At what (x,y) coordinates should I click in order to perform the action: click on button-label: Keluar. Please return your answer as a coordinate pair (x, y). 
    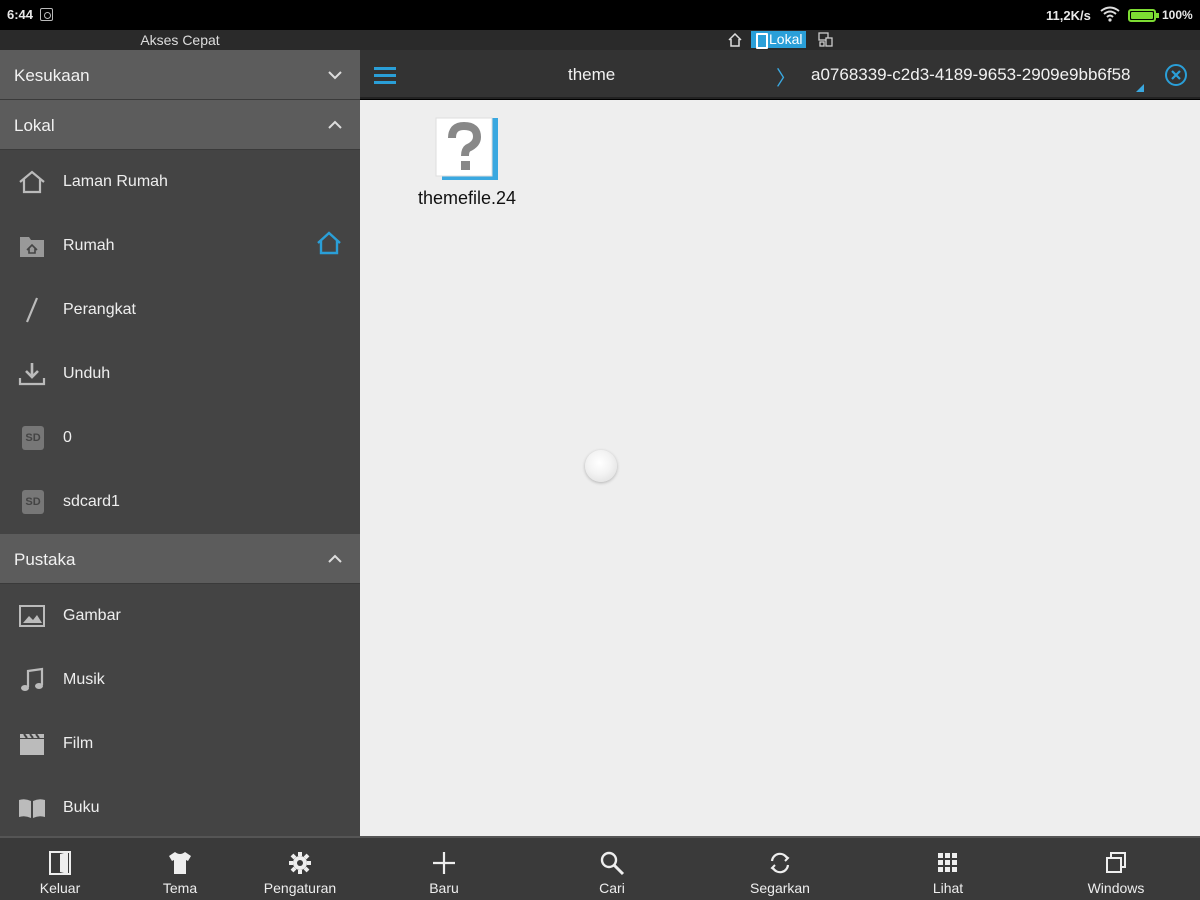
    Looking at the image, I should click on (60, 888).